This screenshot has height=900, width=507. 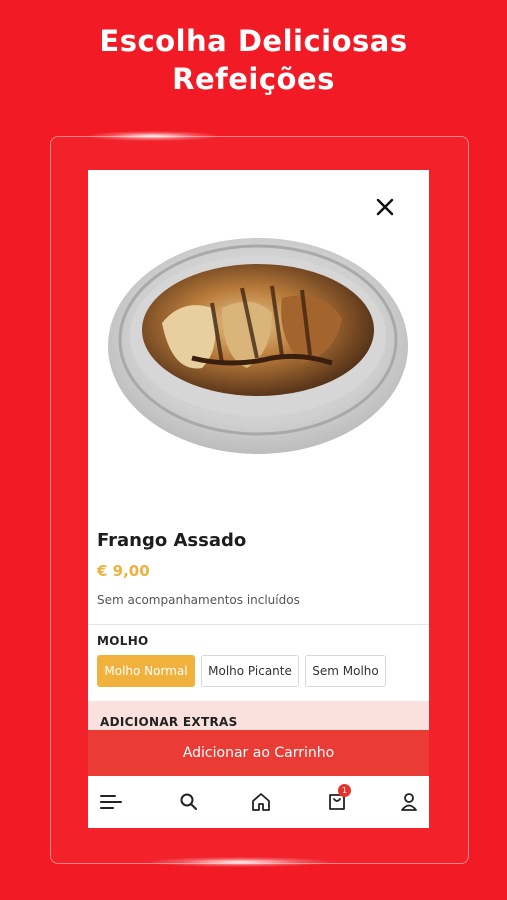 I want to click on nav-profile, so click(x=409, y=802).